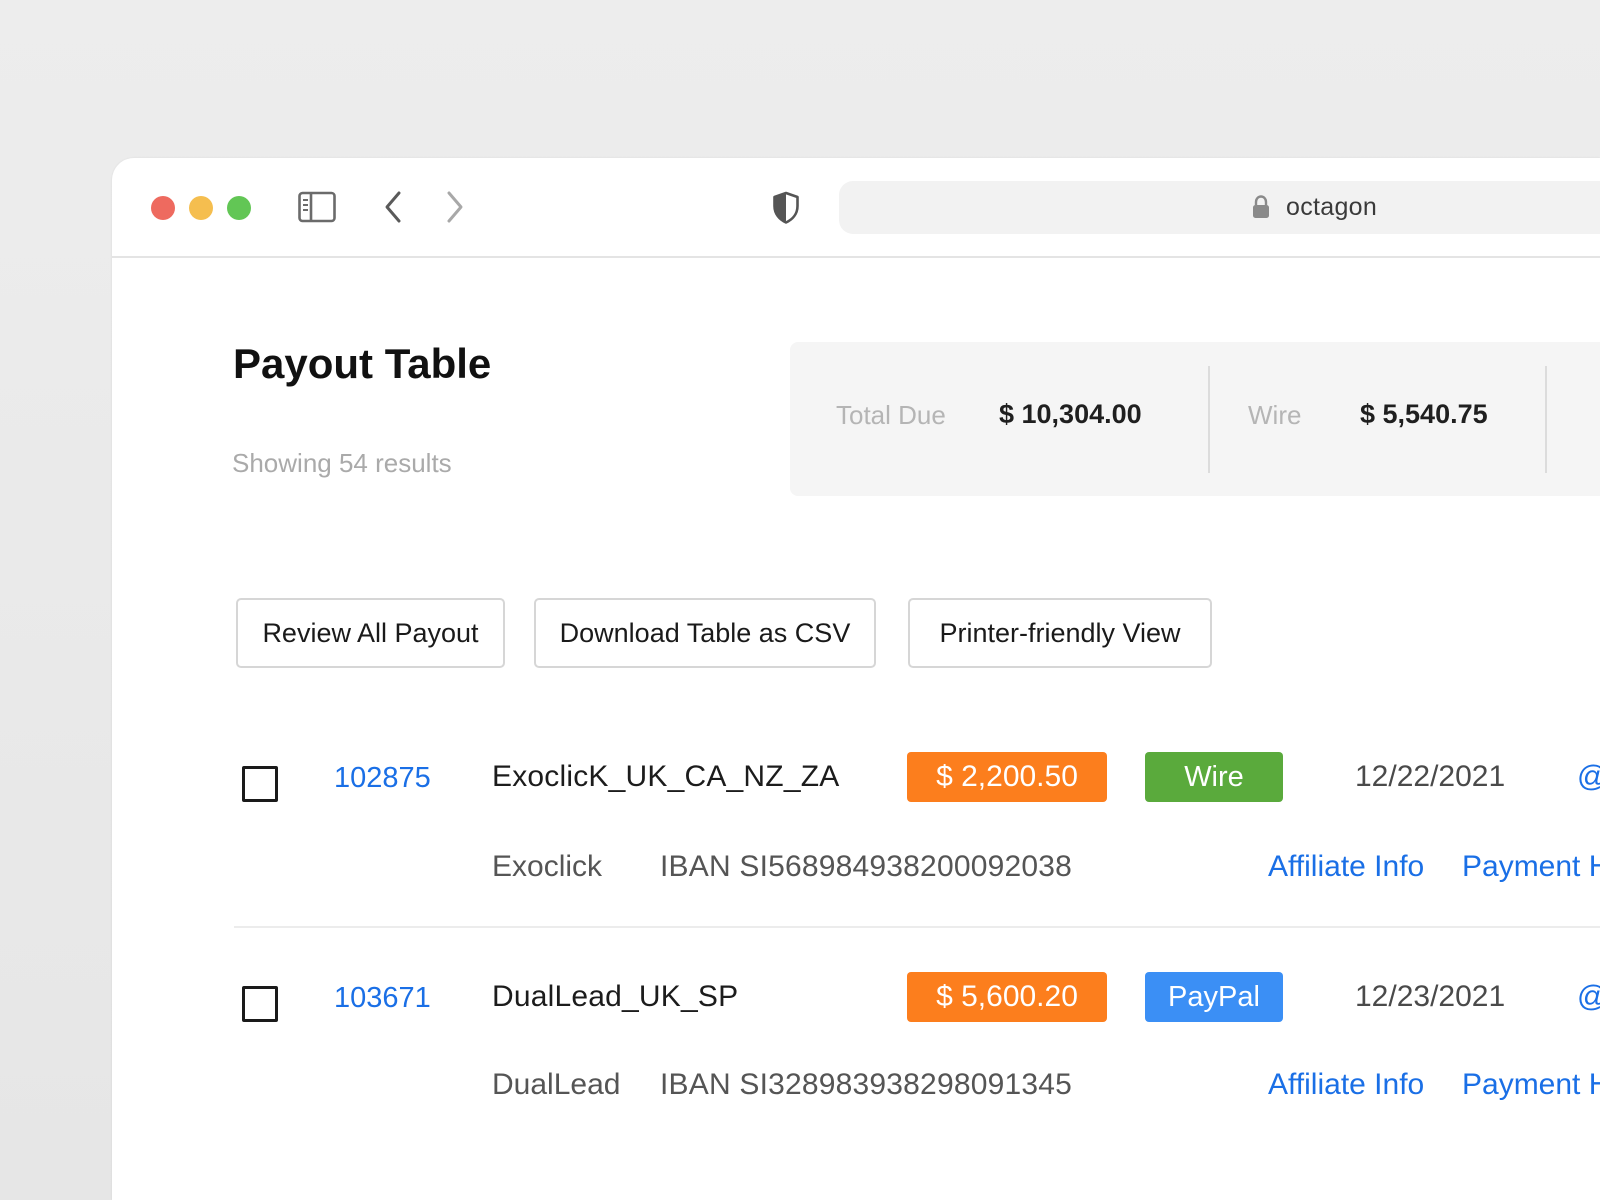 This screenshot has height=1200, width=1600. I want to click on affiliate-name: DualLead, so click(556, 1084).